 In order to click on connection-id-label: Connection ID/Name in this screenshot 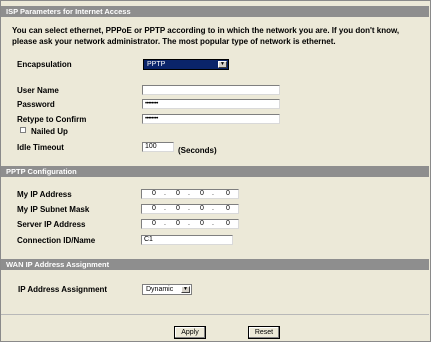, I will do `click(56, 240)`.